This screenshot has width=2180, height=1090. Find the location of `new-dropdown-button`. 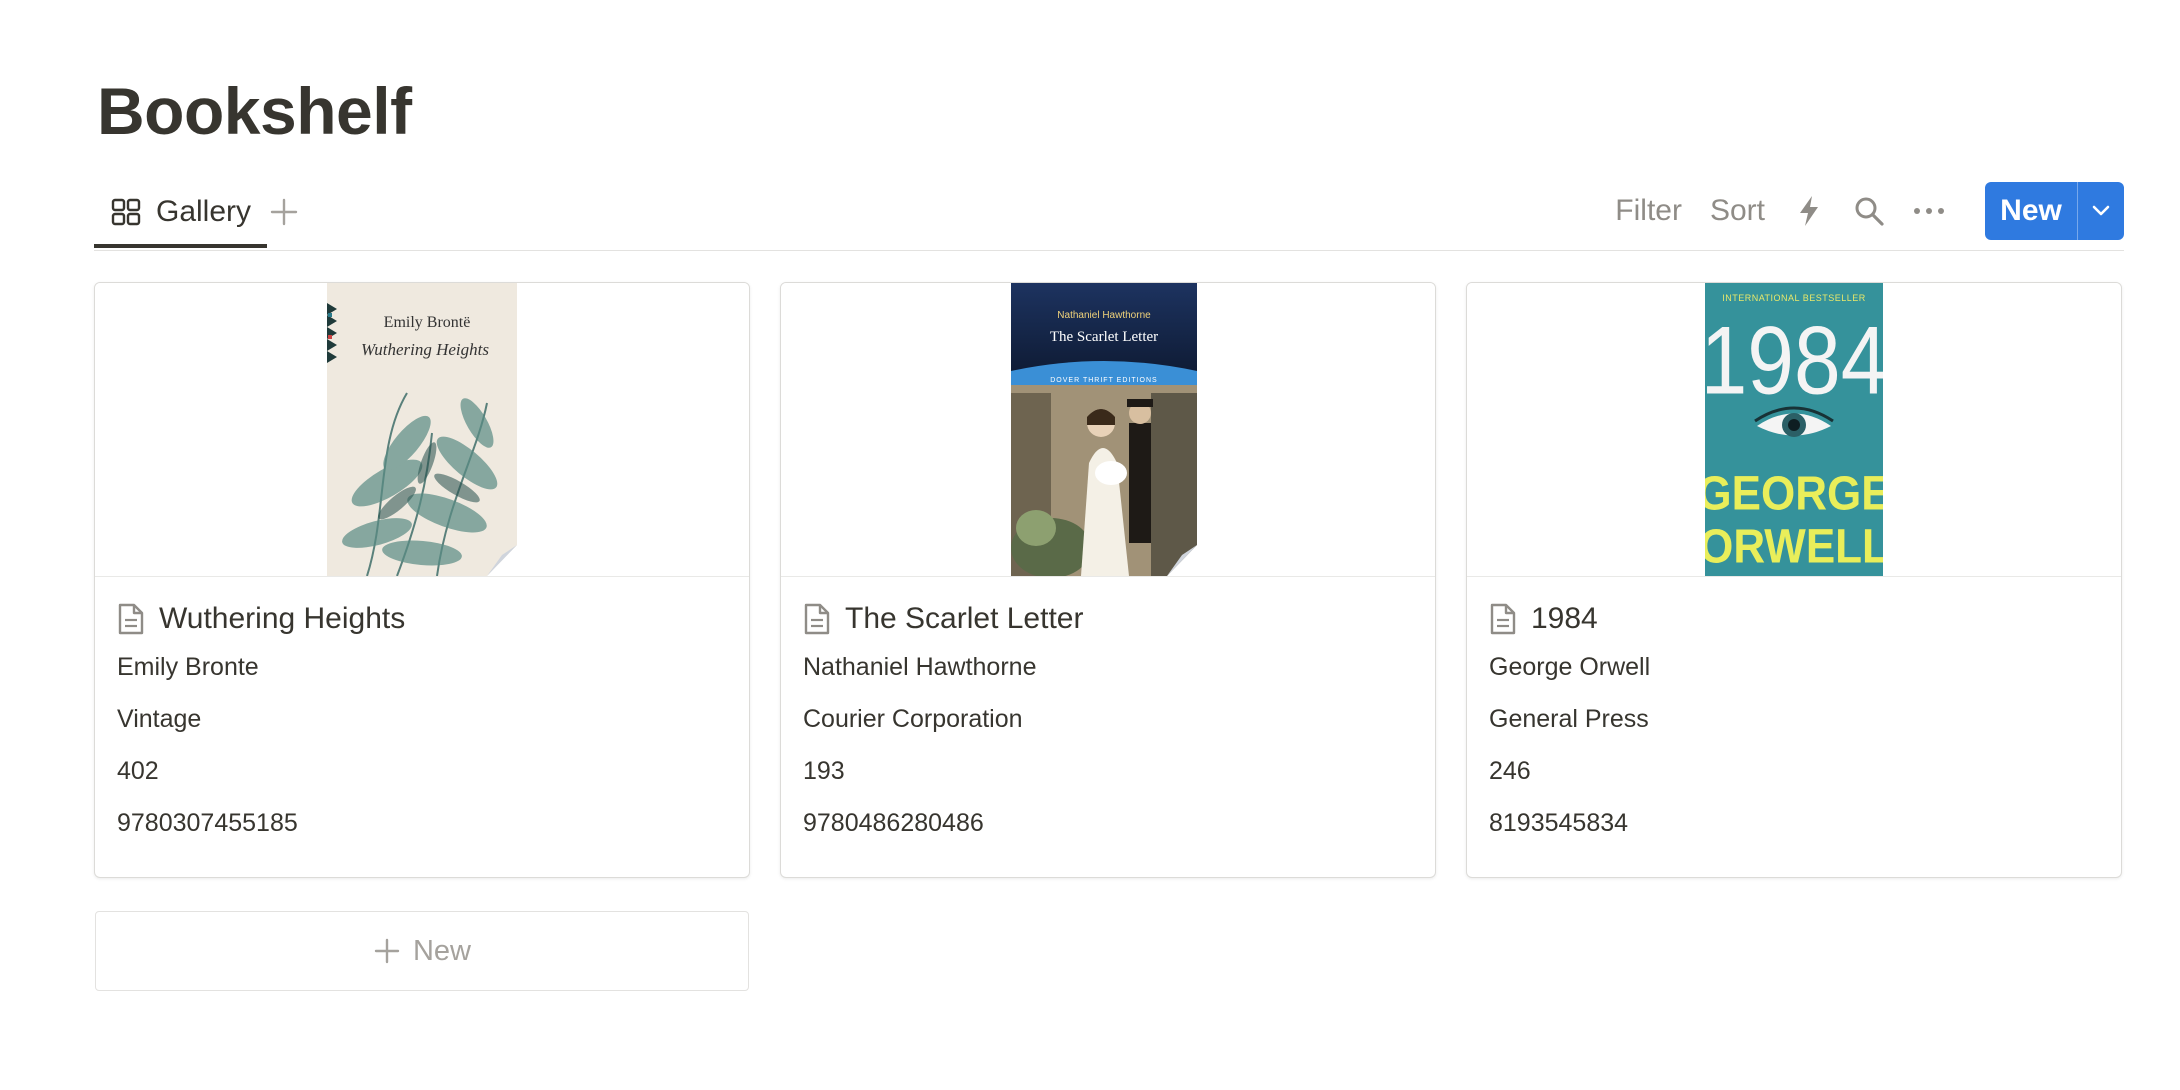

new-dropdown-button is located at coordinates (2100, 211).